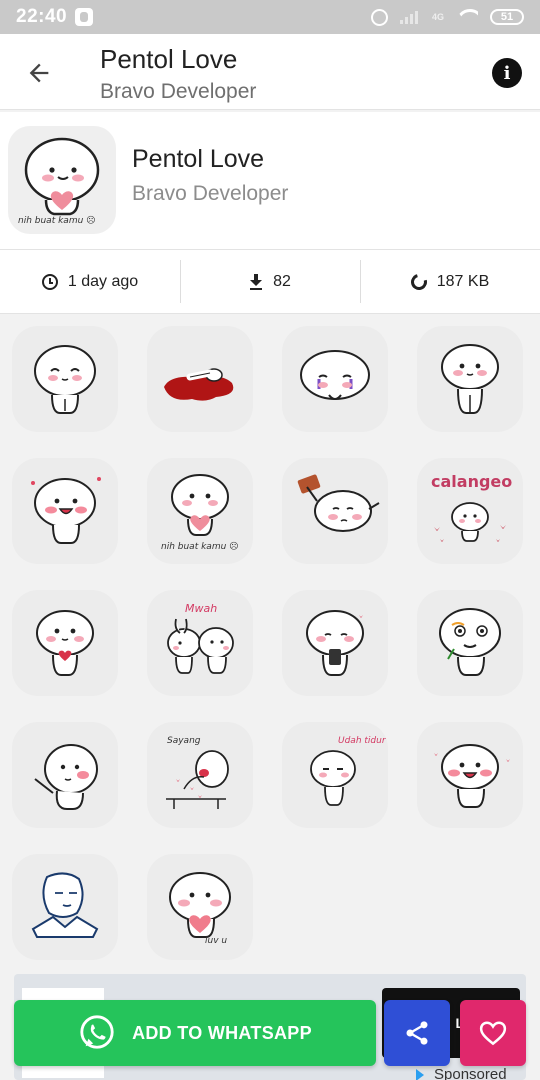 This screenshot has height=1080, width=540. What do you see at coordinates (437, 17) in the screenshot?
I see `network-type-label: 4G` at bounding box center [437, 17].